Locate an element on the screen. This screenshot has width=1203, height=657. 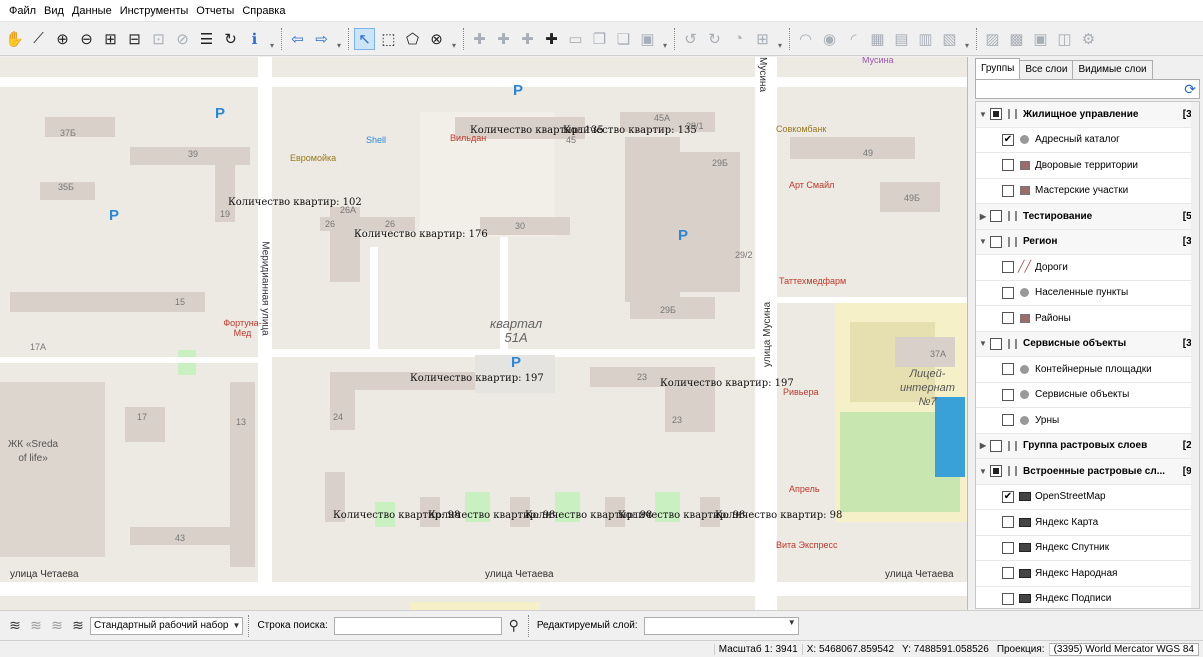
menu-item: Файл is located at coordinates (22, 11).